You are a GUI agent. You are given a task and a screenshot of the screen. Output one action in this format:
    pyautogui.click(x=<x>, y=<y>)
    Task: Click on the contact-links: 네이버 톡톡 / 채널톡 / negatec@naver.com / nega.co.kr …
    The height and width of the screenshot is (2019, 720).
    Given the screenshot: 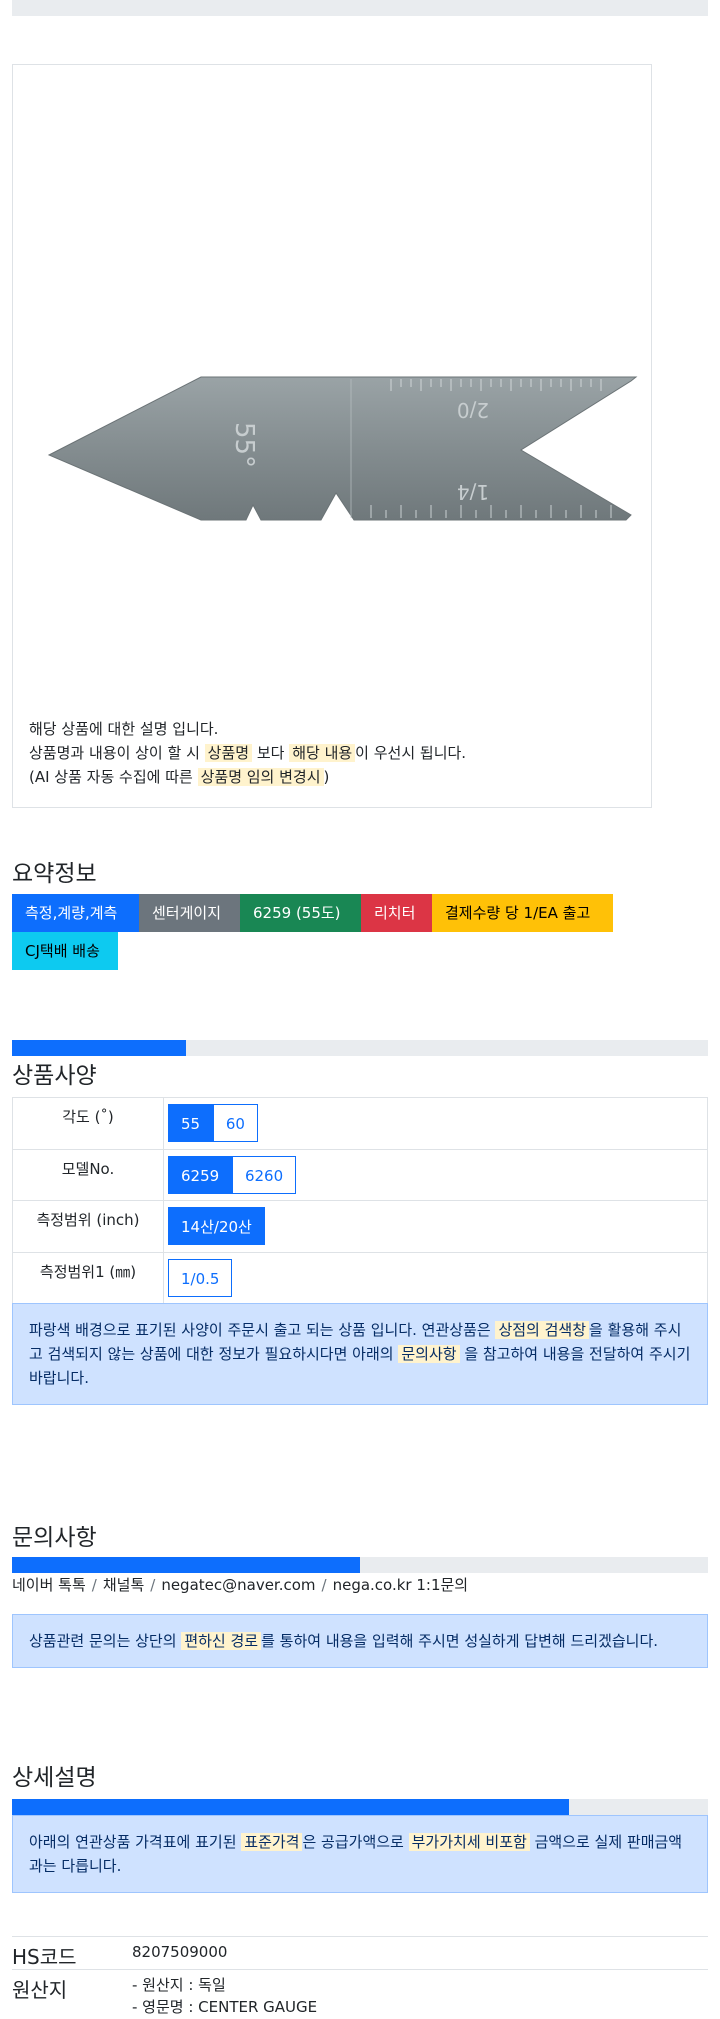 What is the action you would take?
    pyautogui.click(x=240, y=1585)
    